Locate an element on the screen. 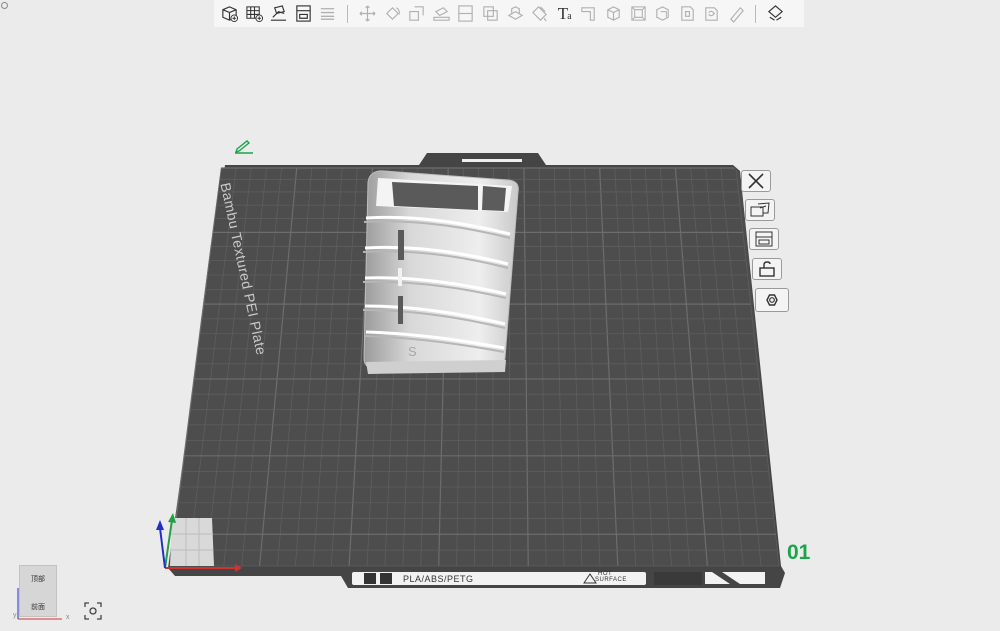  plate-gear-button is located at coordinates (772, 300).